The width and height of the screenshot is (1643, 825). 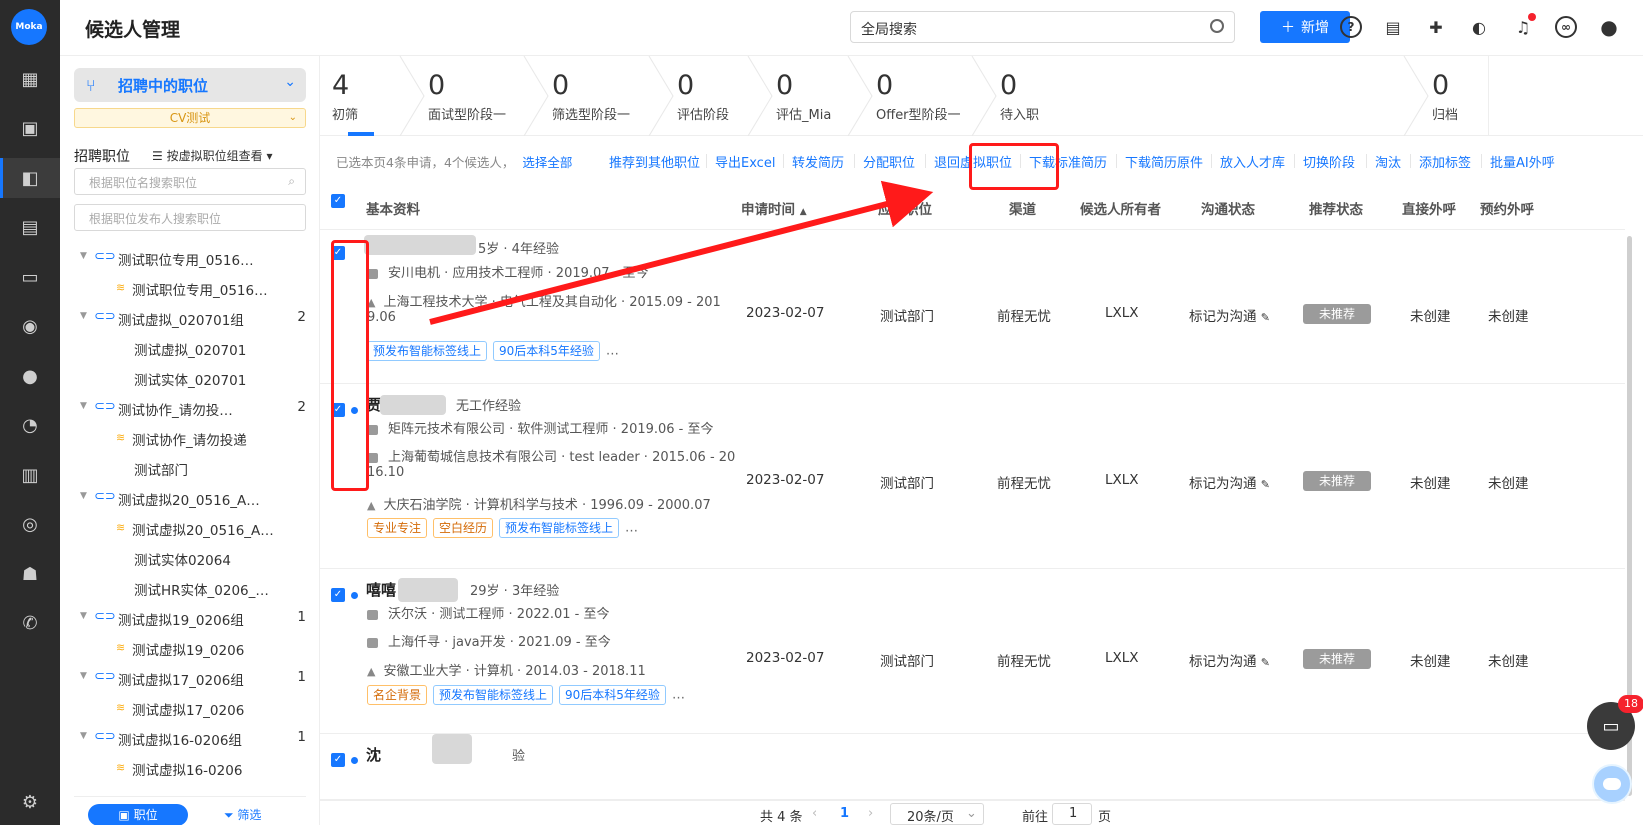 What do you see at coordinates (393, 210) in the screenshot?
I see `col-basic-info: 基本资料` at bounding box center [393, 210].